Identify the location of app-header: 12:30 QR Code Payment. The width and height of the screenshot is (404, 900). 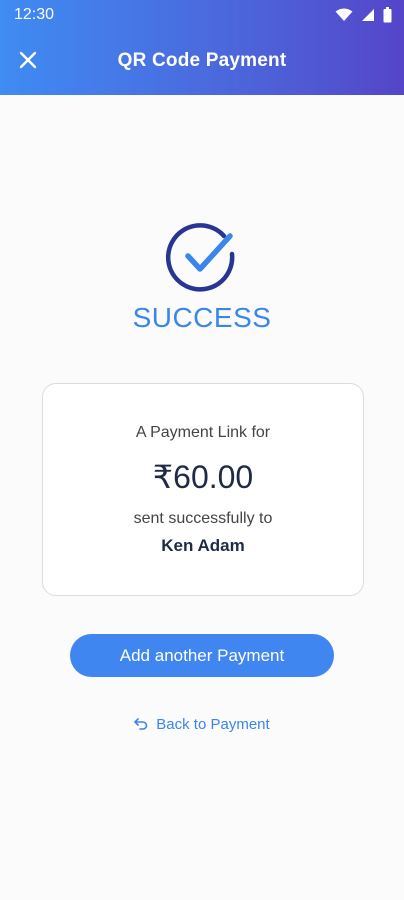
(202, 47).